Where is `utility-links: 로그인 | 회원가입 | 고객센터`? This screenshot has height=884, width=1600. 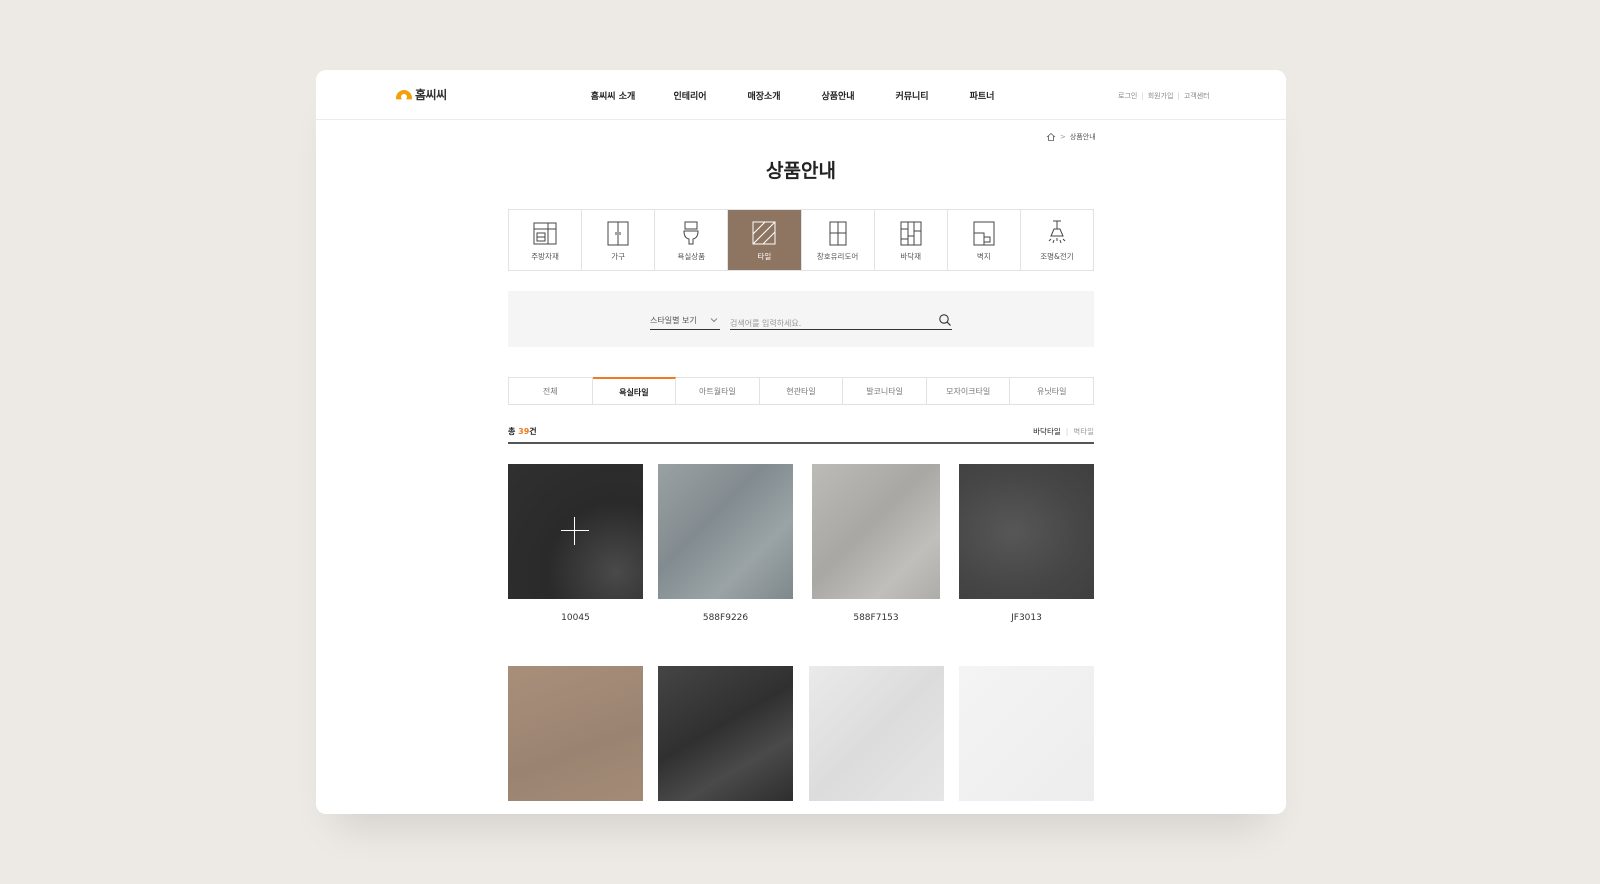
utility-links: 로그인 | 회원가입 | 고객센터 is located at coordinates (1164, 96).